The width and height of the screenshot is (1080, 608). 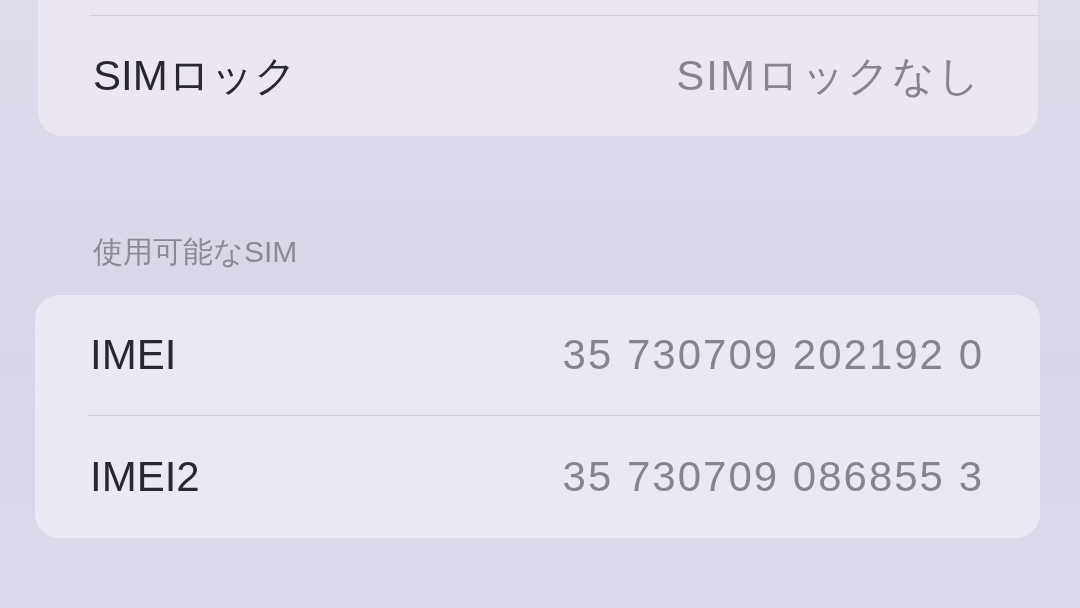 What do you see at coordinates (145, 477) in the screenshot?
I see `row-label: IMEI2` at bounding box center [145, 477].